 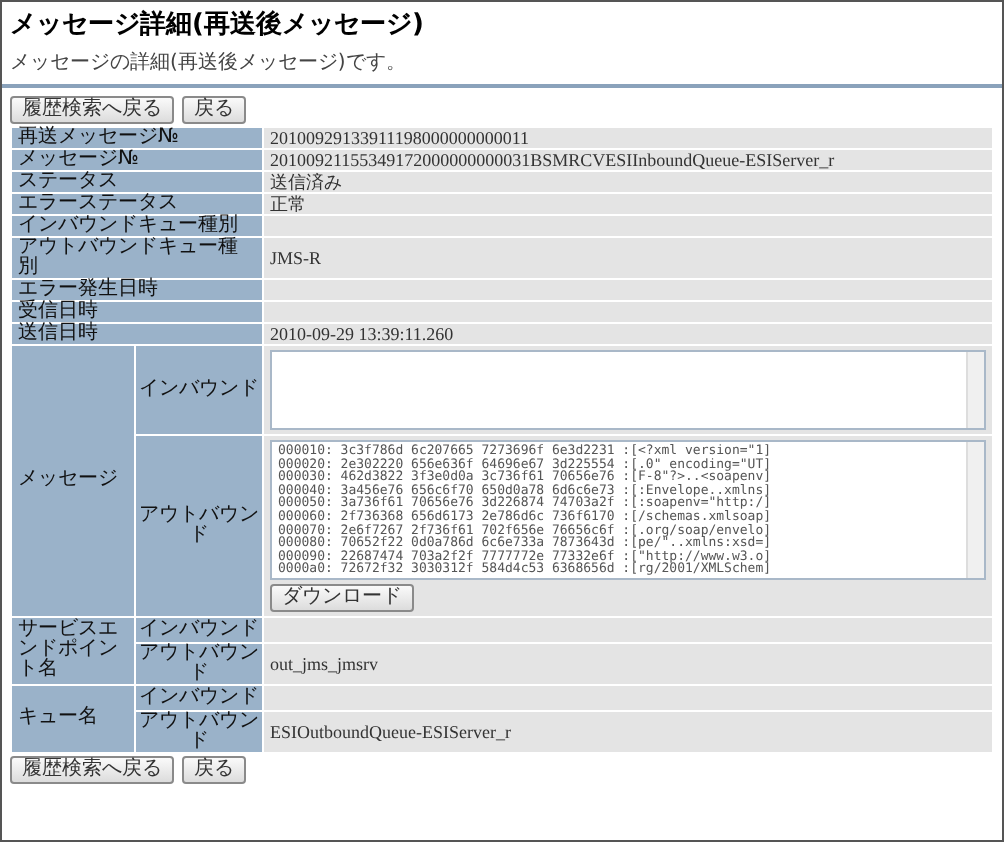 What do you see at coordinates (137, 290) in the screenshot?
I see `field-label: エラー発生日時` at bounding box center [137, 290].